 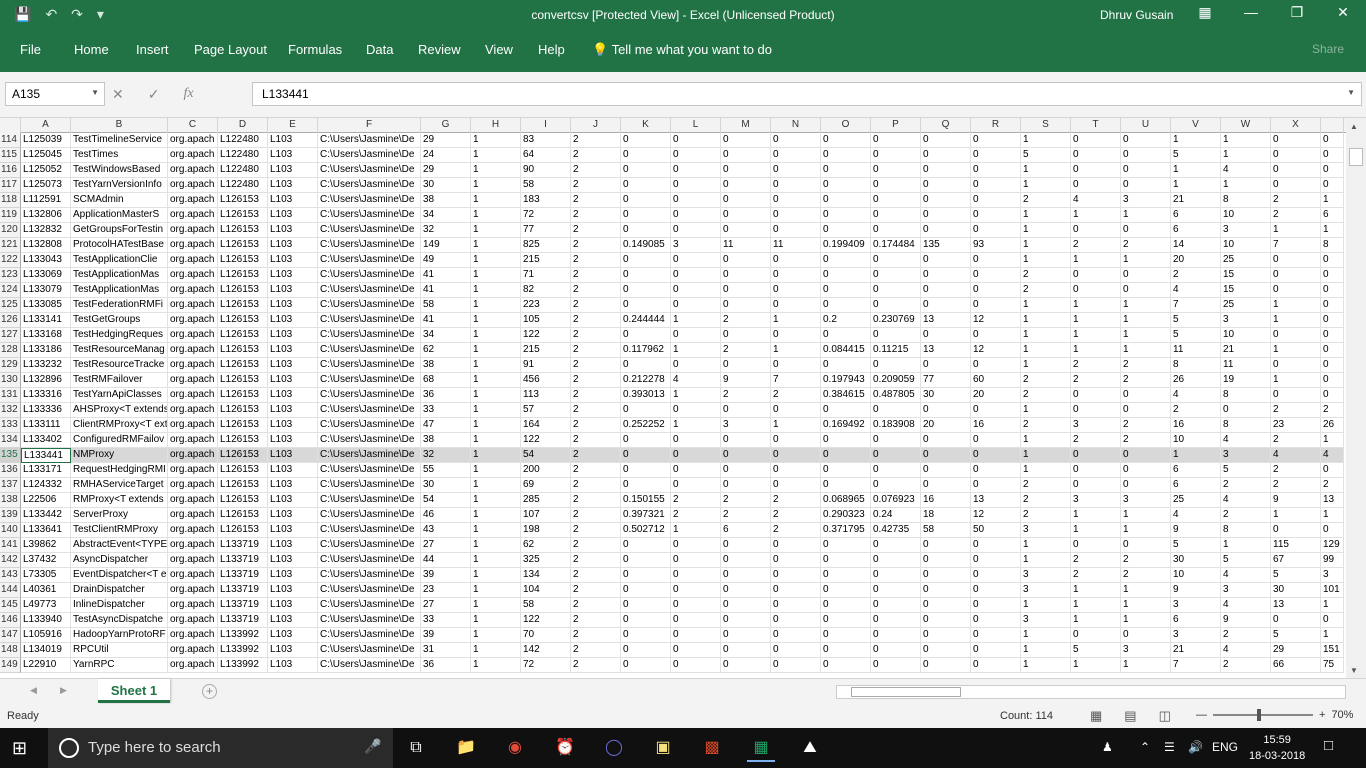 I want to click on cell: L133442, so click(x=46, y=515).